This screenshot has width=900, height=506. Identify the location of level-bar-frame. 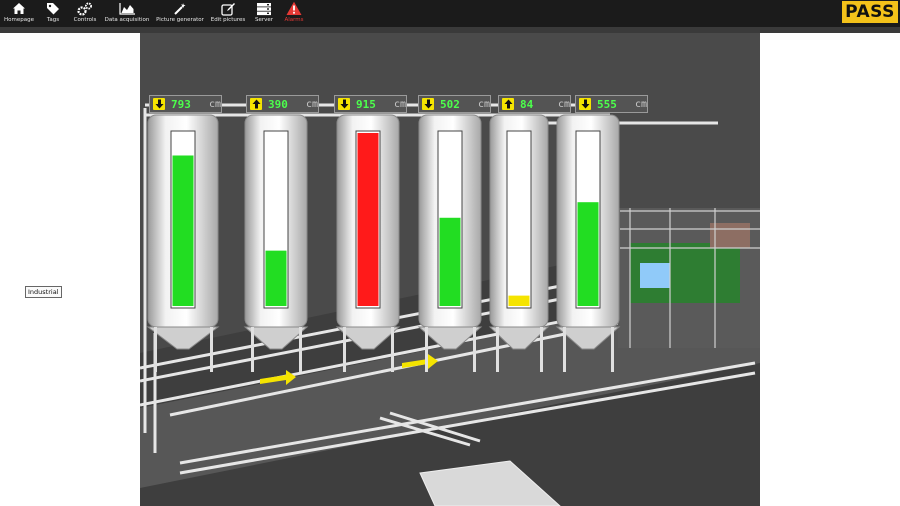
(519, 219).